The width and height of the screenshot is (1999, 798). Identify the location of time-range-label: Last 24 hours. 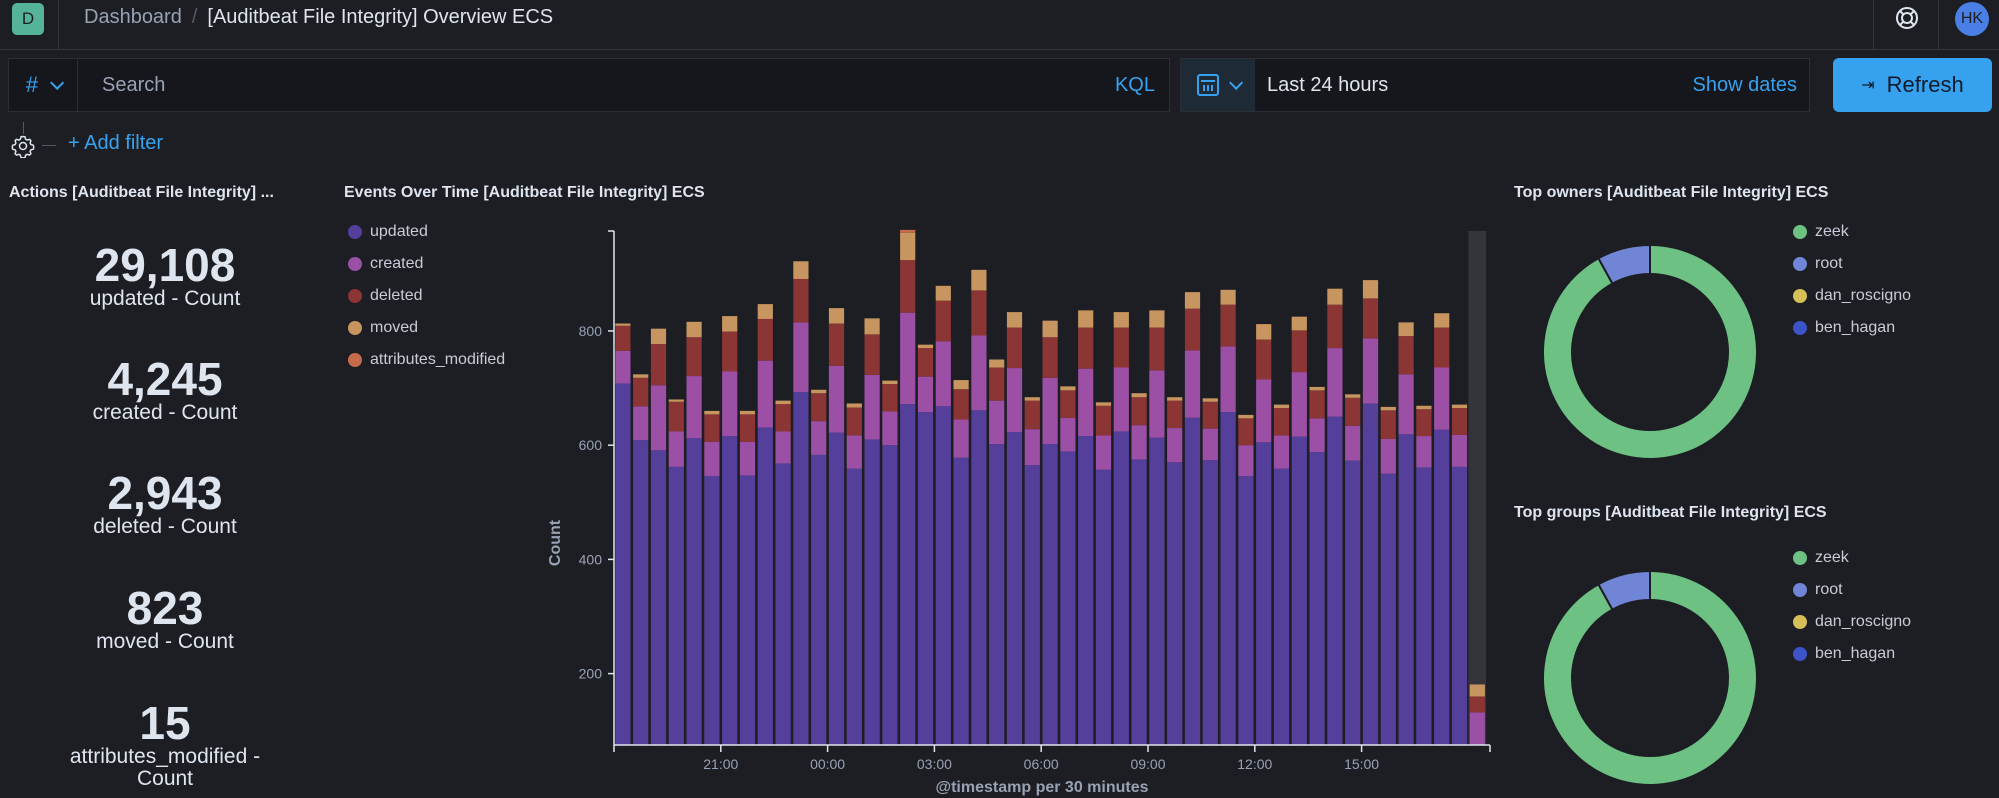
(1473, 85).